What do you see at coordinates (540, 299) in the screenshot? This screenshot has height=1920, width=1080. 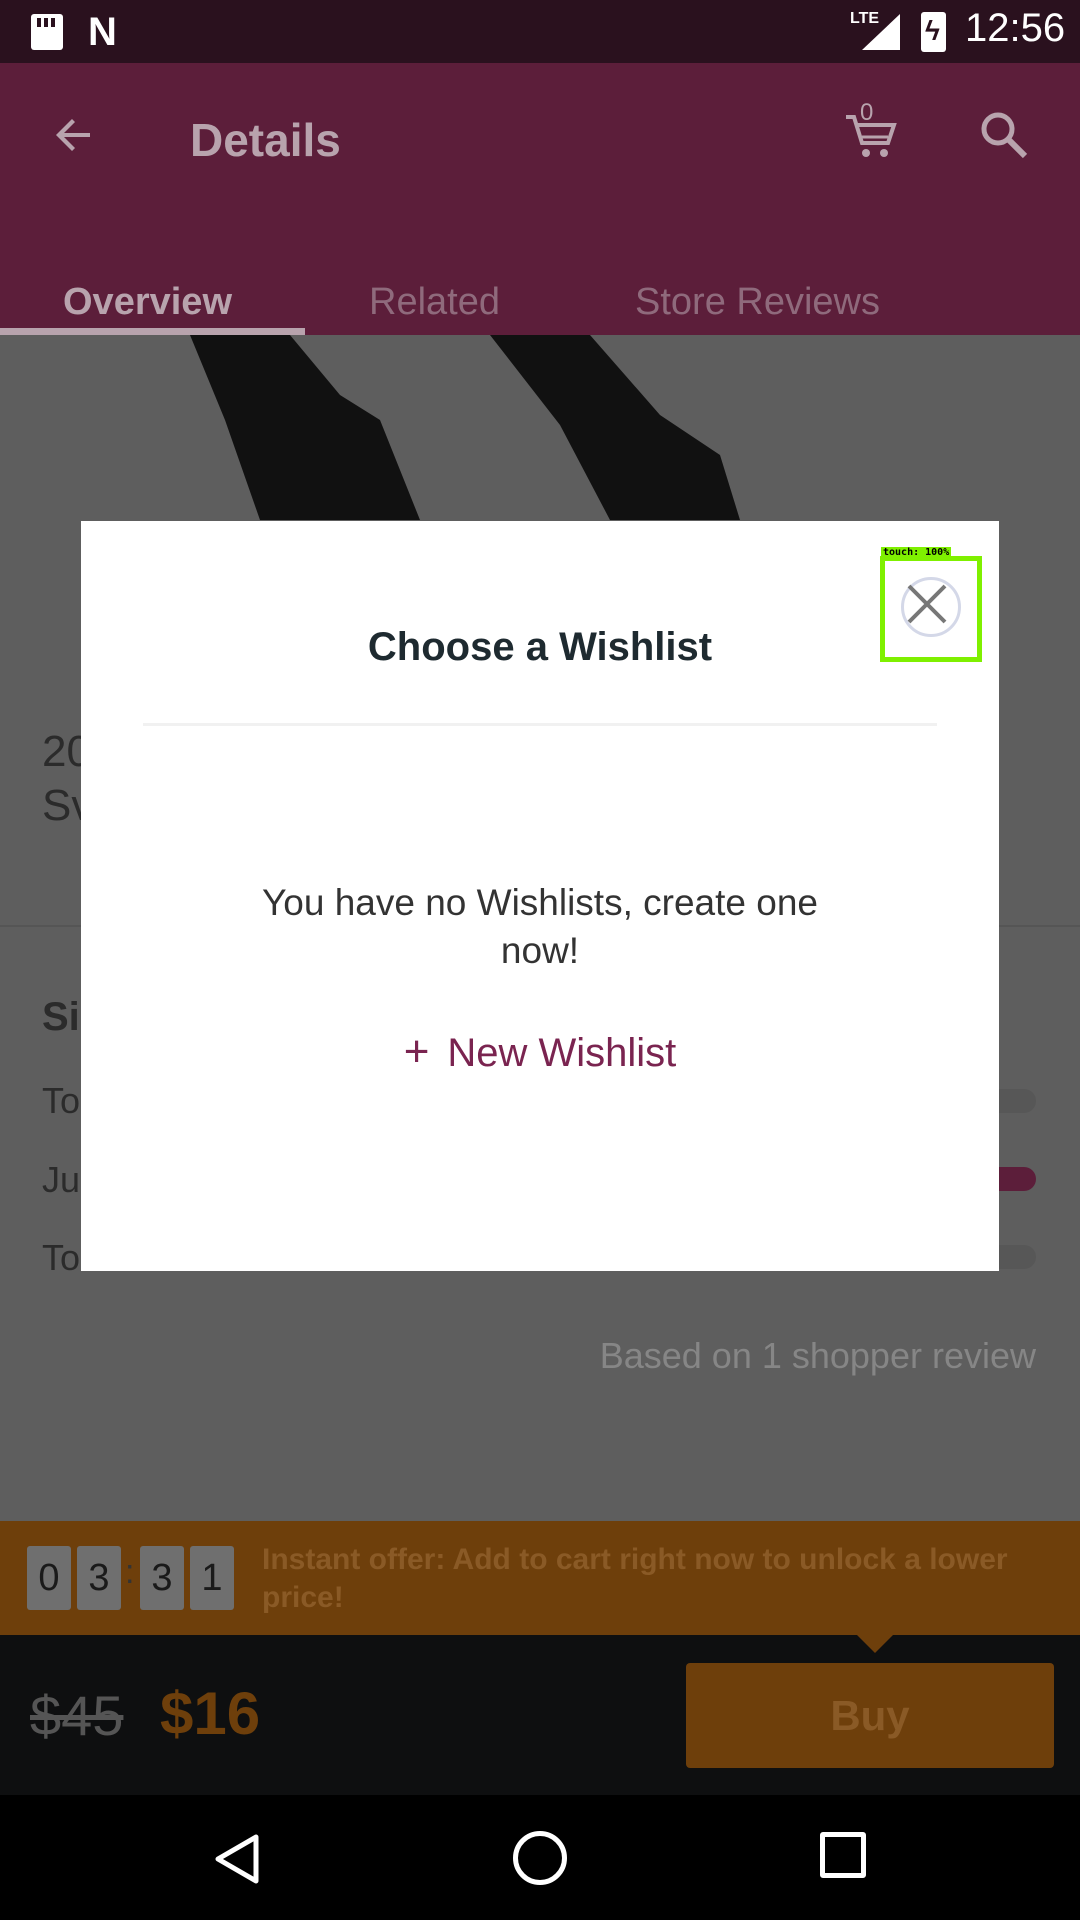 I see `tab-bar: Overview Related Store Reviews` at bounding box center [540, 299].